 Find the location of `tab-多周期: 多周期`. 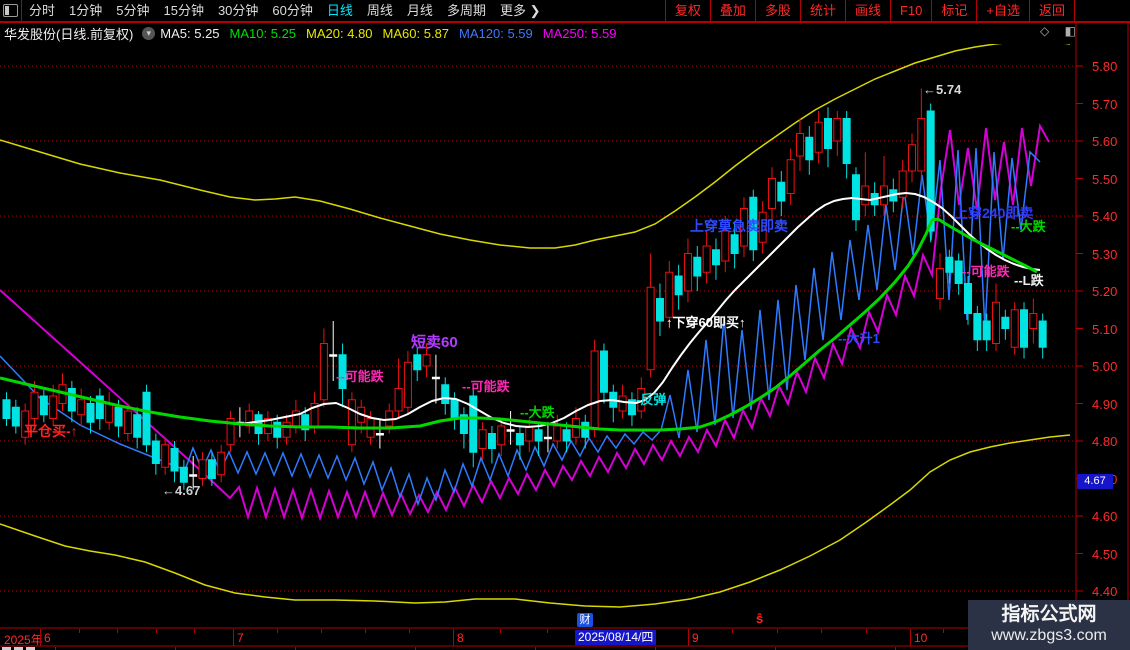

tab-多周期: 多周期 is located at coordinates (466, 10).